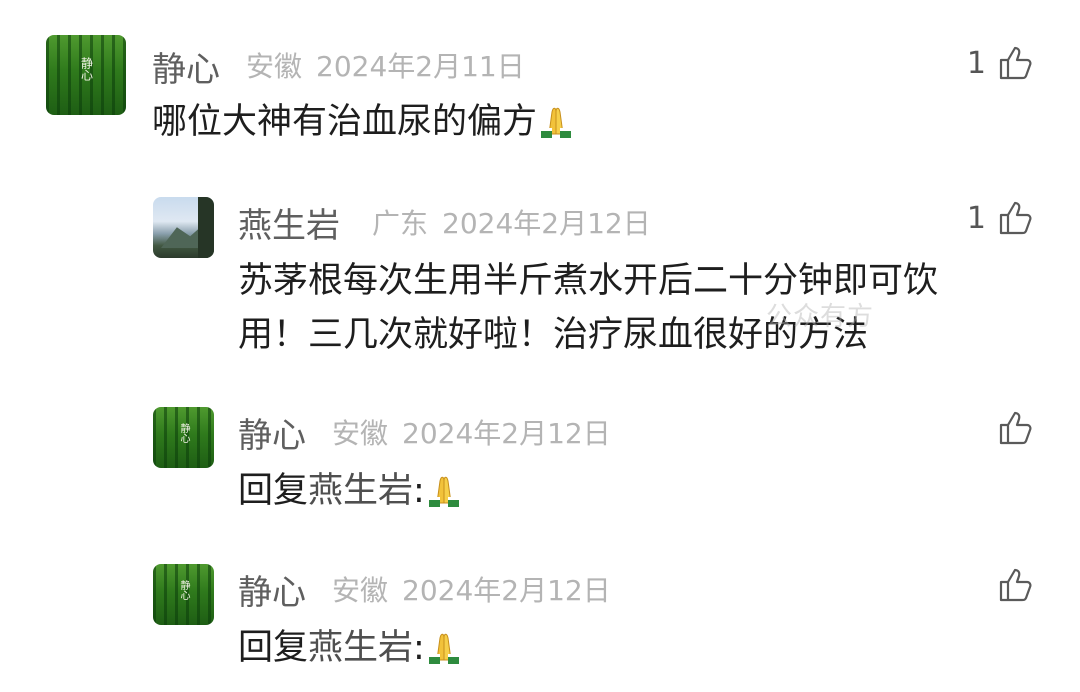 The height and width of the screenshot is (692, 1080). What do you see at coordinates (400, 223) in the screenshot?
I see `location: 广东` at bounding box center [400, 223].